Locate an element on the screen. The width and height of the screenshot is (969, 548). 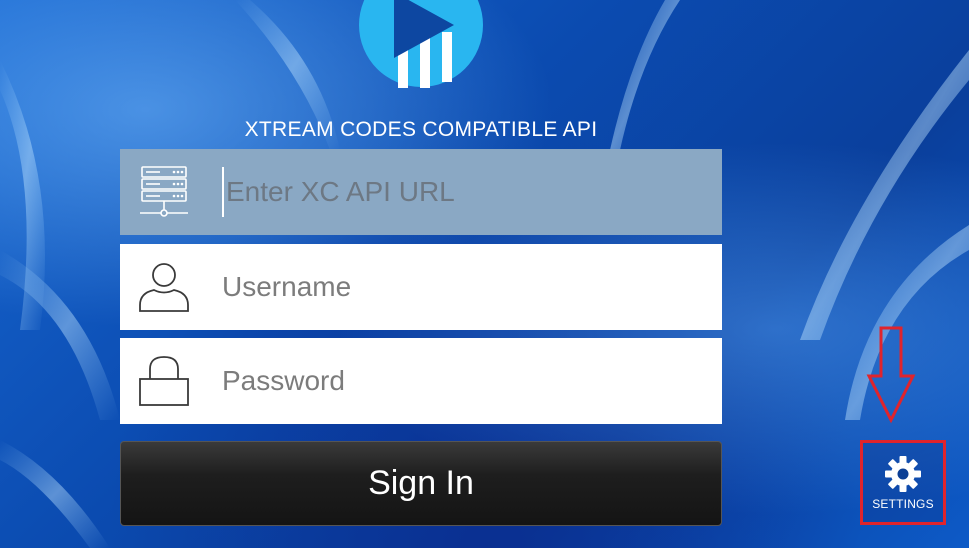
url-input is located at coordinates (459, 192).